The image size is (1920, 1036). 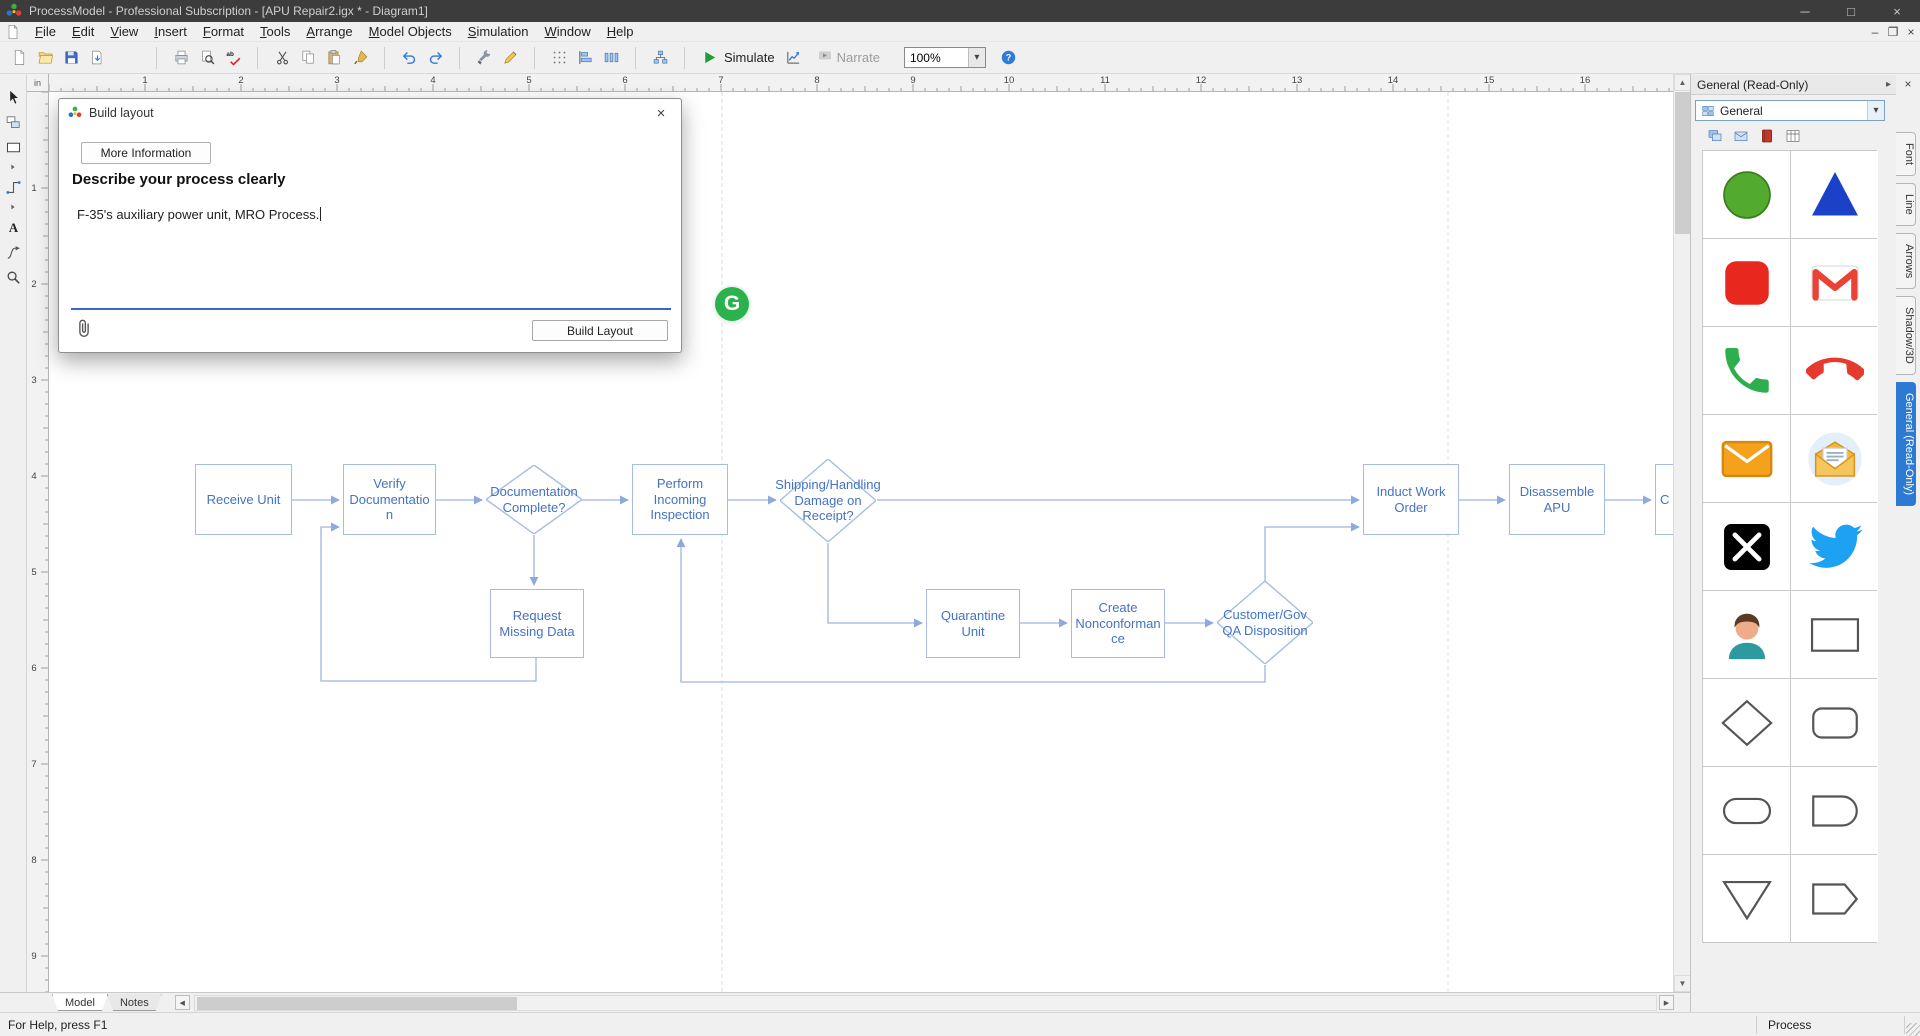 I want to click on panel-close-icon: ×, so click(x=1908, y=84).